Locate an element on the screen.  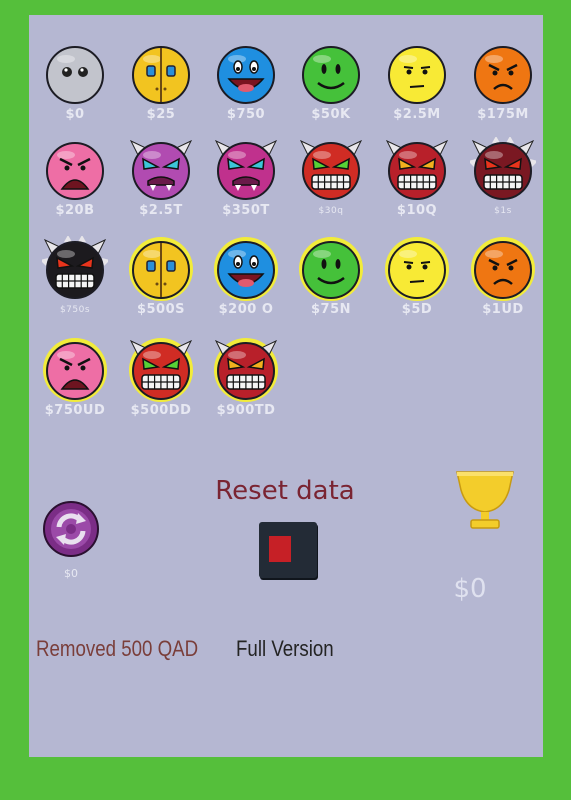
face-price-label: $750 is located at coordinates (246, 114).